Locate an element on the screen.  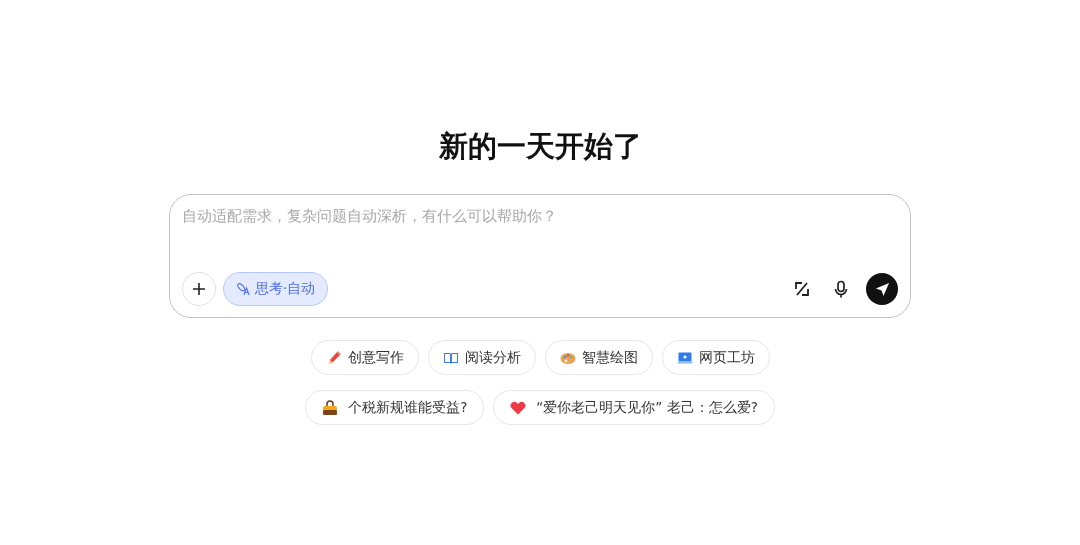
suggestion-chip: “爱你老己明天见你” 老己：怎么爱? is located at coordinates (634, 407).